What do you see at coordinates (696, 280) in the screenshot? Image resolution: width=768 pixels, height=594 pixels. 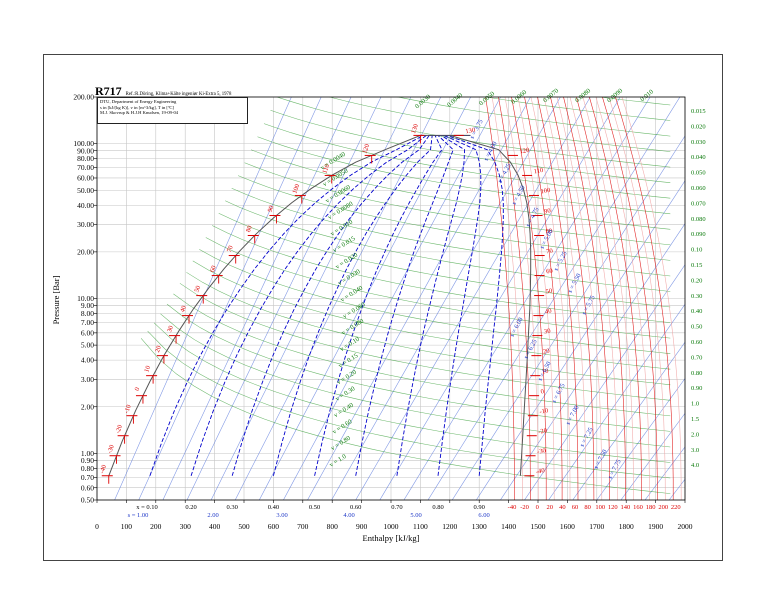 I see `volume-label-right: 0.20` at bounding box center [696, 280].